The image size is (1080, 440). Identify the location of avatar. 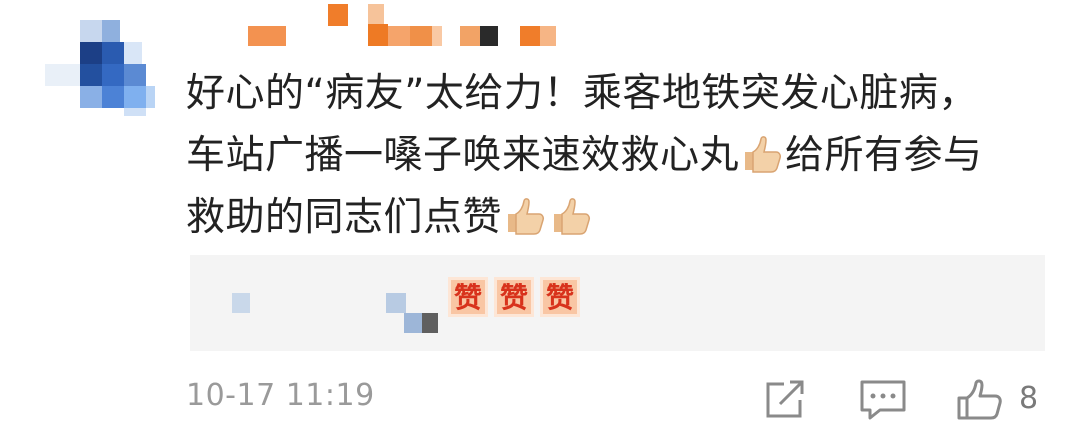
(100, 68).